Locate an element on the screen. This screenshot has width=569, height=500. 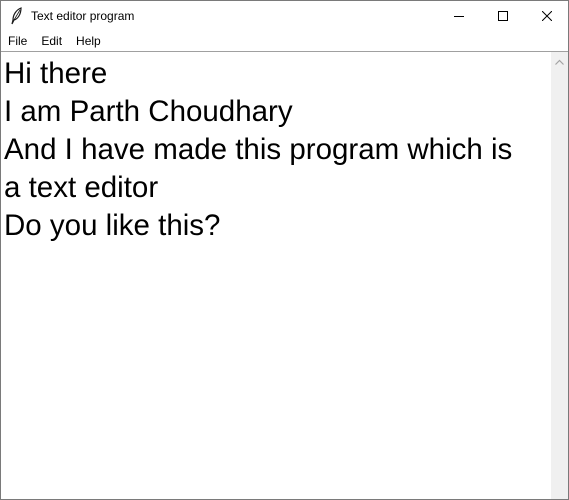
scroll-up-button is located at coordinates (559, 60).